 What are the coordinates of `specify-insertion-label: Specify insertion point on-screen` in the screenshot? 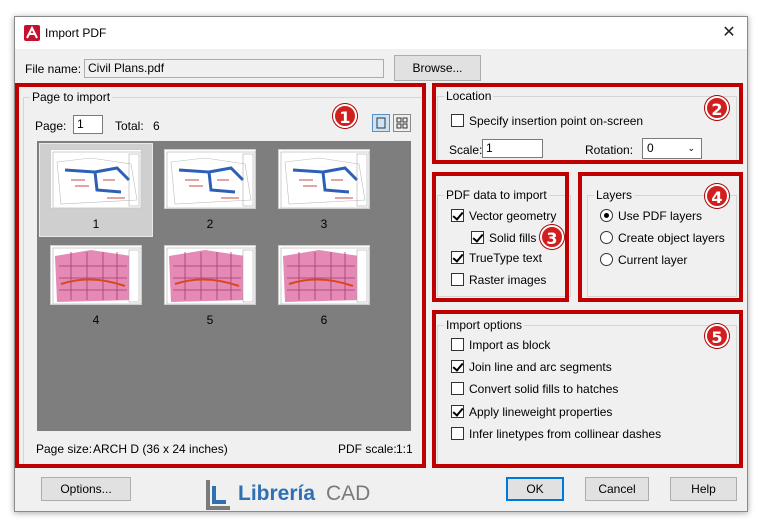 It's located at (556, 121).